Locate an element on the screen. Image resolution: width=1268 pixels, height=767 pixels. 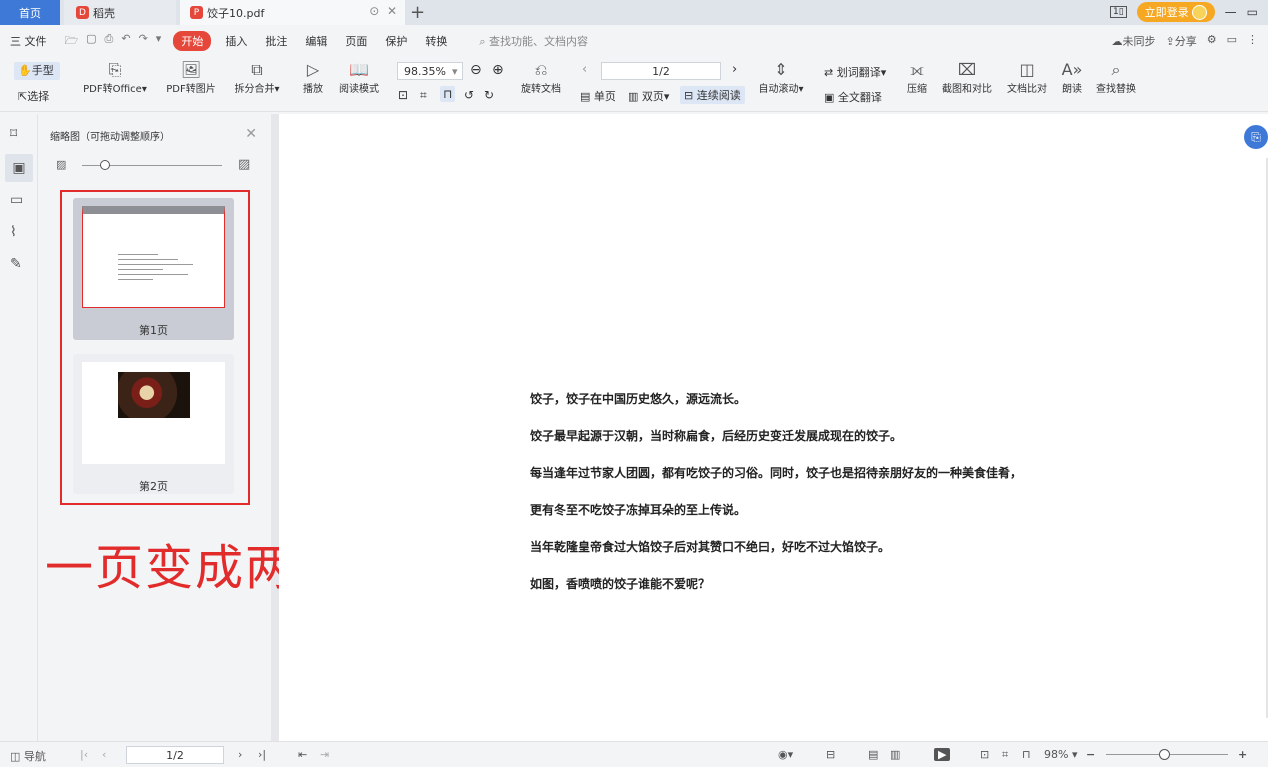
read-mode-button: 📖 阅读模式 is located at coordinates (359, 77).